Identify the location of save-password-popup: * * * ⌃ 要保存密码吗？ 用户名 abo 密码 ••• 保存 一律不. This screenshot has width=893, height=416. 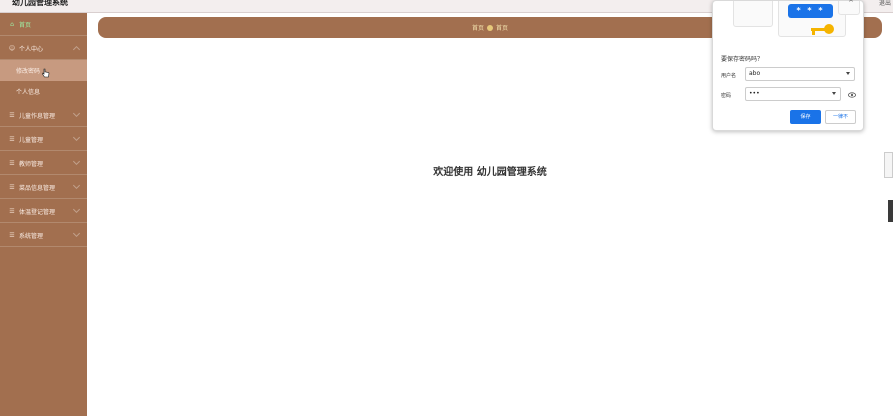
(788, 65).